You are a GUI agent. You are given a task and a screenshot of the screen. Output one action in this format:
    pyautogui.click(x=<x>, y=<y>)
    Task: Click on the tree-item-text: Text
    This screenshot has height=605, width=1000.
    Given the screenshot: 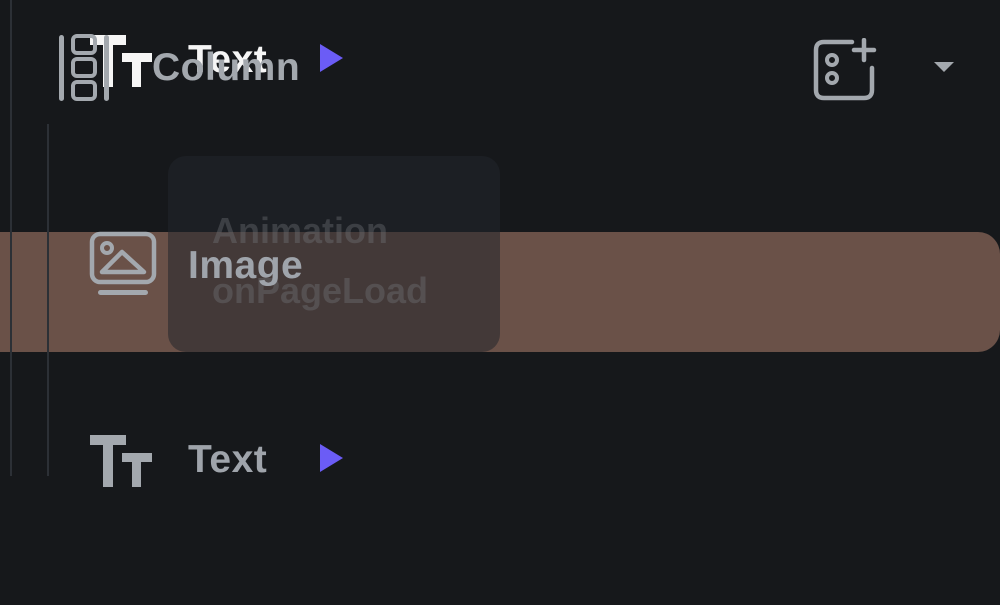 What is the action you would take?
    pyautogui.click(x=544, y=460)
    